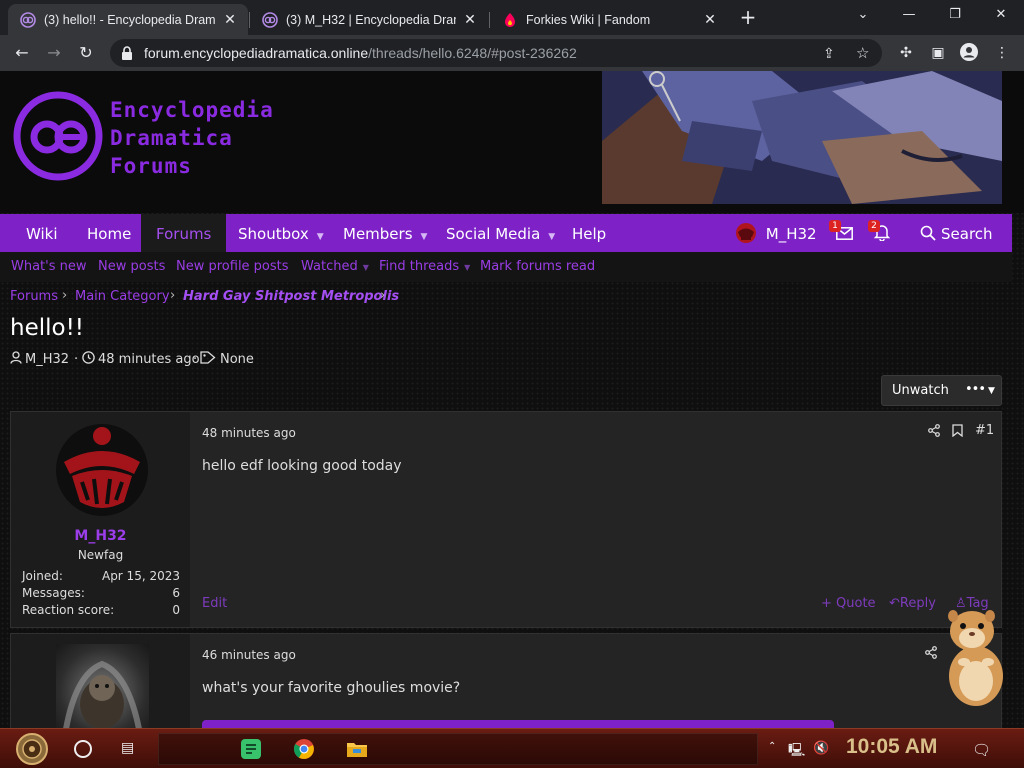 This screenshot has height=768, width=1024. I want to click on logo-line: Forums, so click(151, 166).